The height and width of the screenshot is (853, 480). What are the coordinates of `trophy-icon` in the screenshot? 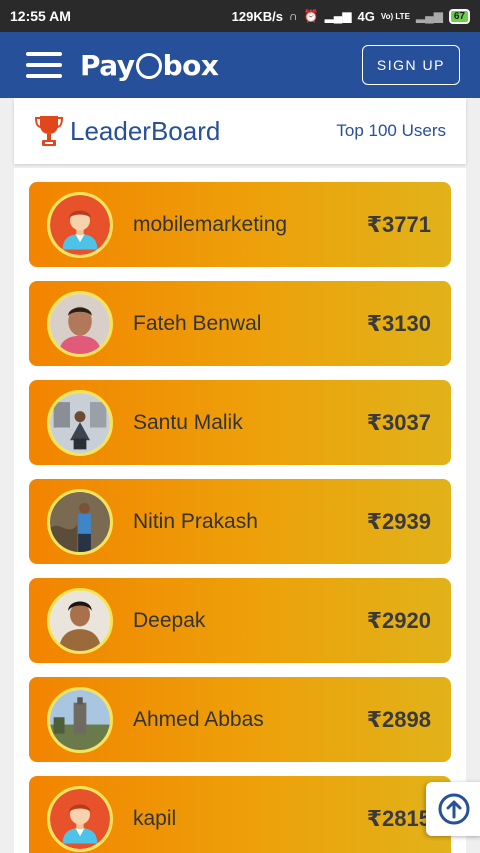 It's located at (49, 131).